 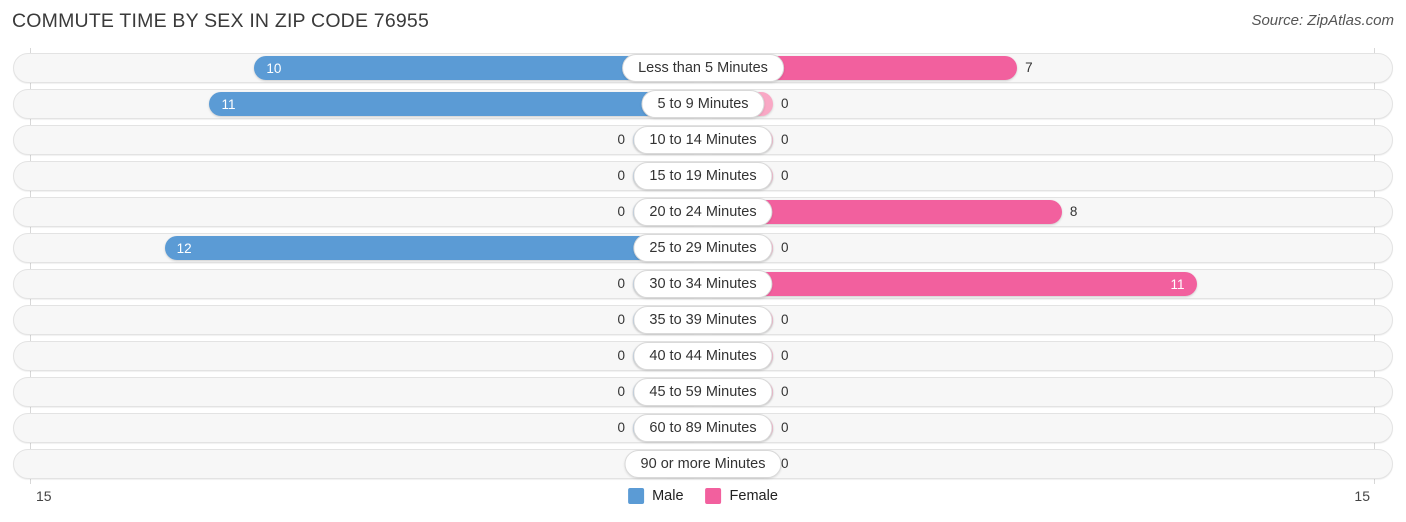 What do you see at coordinates (1322, 20) in the screenshot?
I see `source-attribution: Source: ZipAtlas.com` at bounding box center [1322, 20].